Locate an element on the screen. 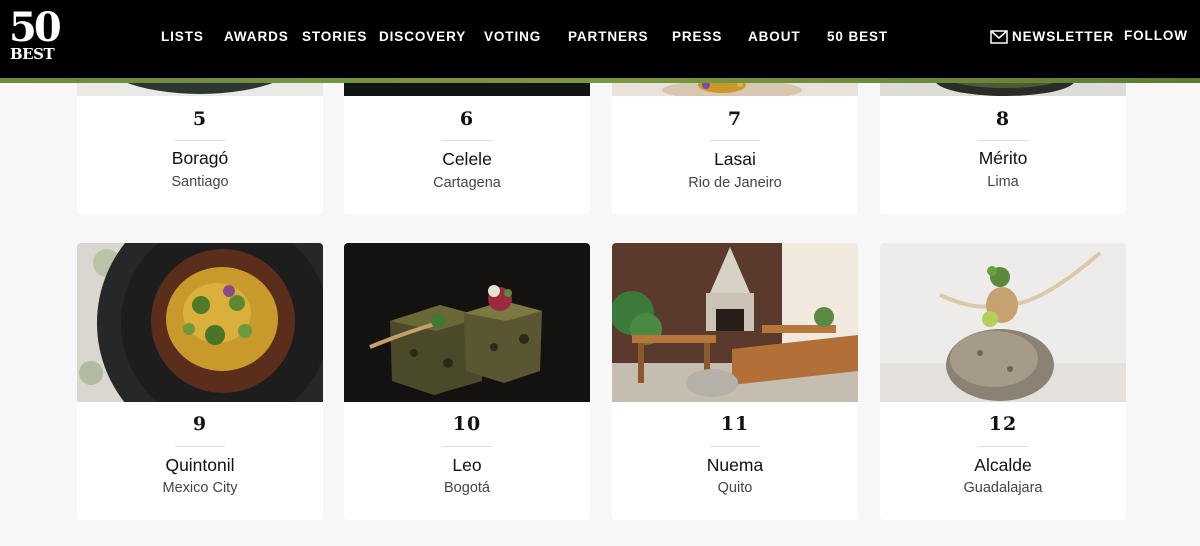  restaurant-name: Leo is located at coordinates (467, 465).